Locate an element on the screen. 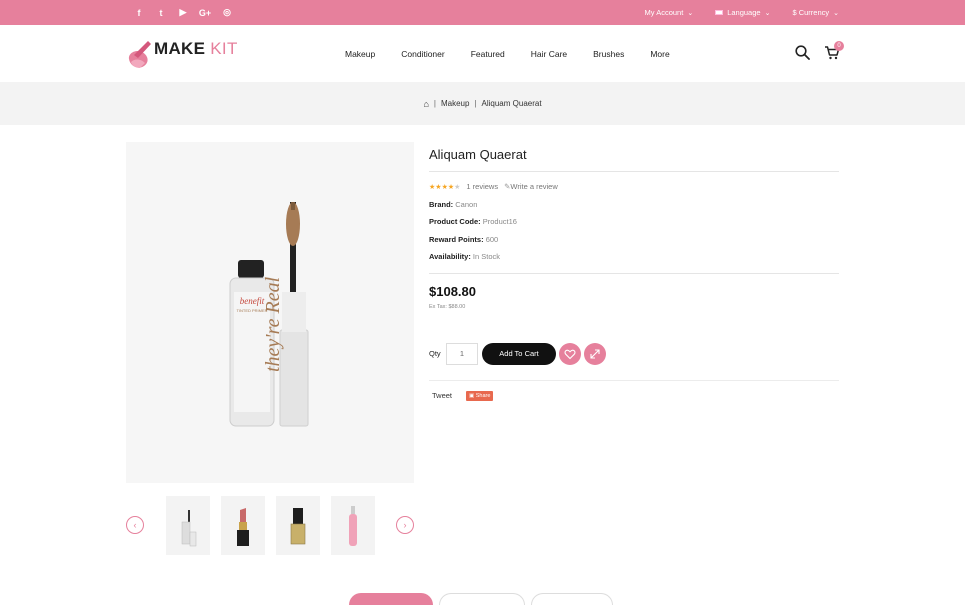 The image size is (965, 605). breadcrumb: ⌂ | Makeup | Aliquam Quaerat is located at coordinates (482, 103).